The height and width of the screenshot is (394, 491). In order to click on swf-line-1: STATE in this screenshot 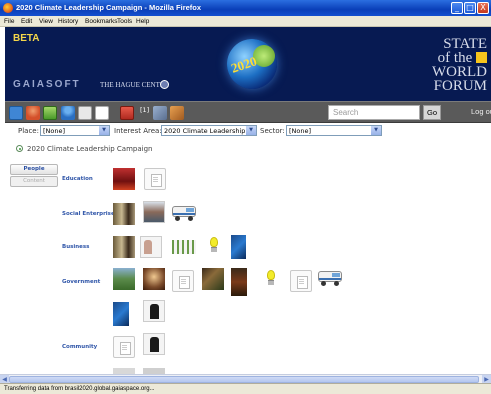, I will do `click(465, 44)`.